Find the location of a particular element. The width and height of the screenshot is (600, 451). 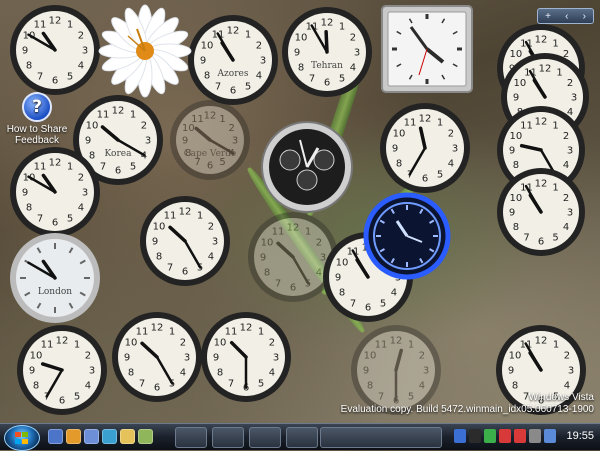

chronograph-clock-gadget is located at coordinates (307, 167).